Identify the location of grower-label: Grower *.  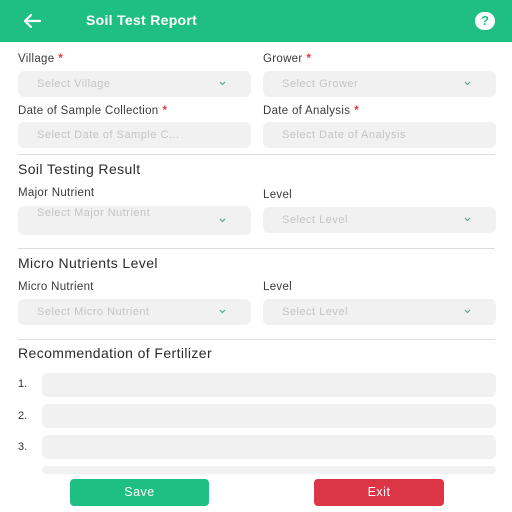
(287, 59).